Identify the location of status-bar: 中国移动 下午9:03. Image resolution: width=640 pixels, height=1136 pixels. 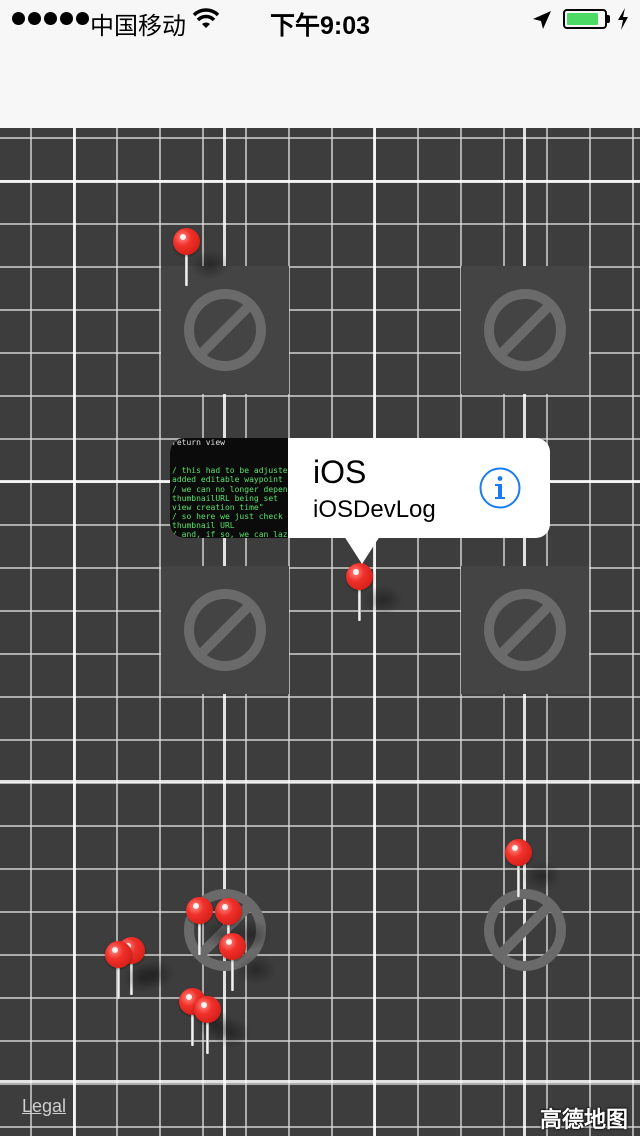
(320, 20).